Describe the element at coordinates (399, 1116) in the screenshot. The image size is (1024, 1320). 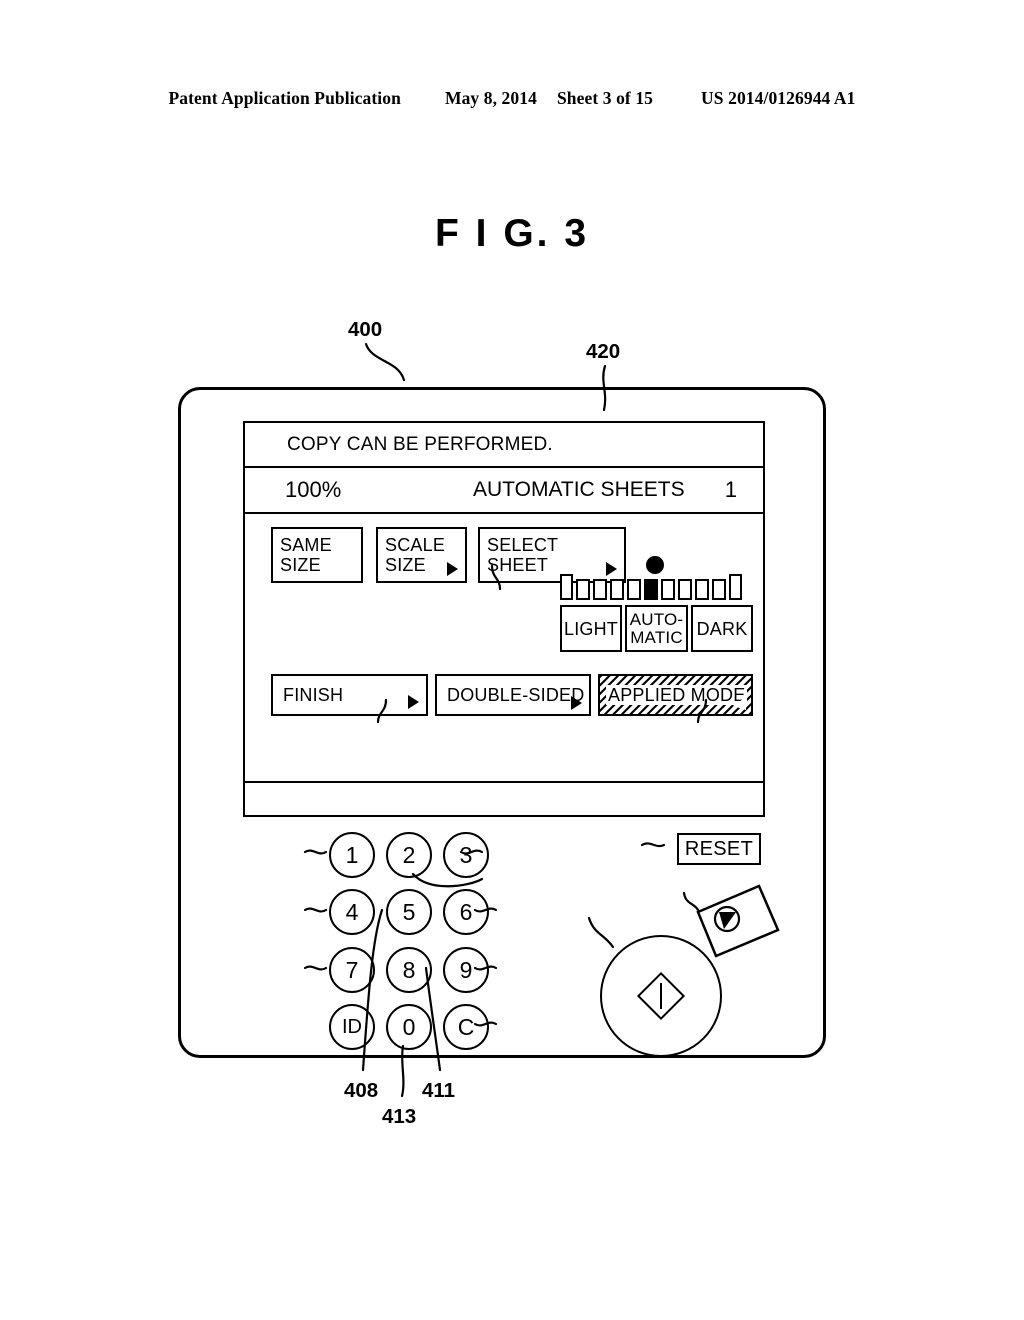
I see `ref-413-key0: 413` at that location.